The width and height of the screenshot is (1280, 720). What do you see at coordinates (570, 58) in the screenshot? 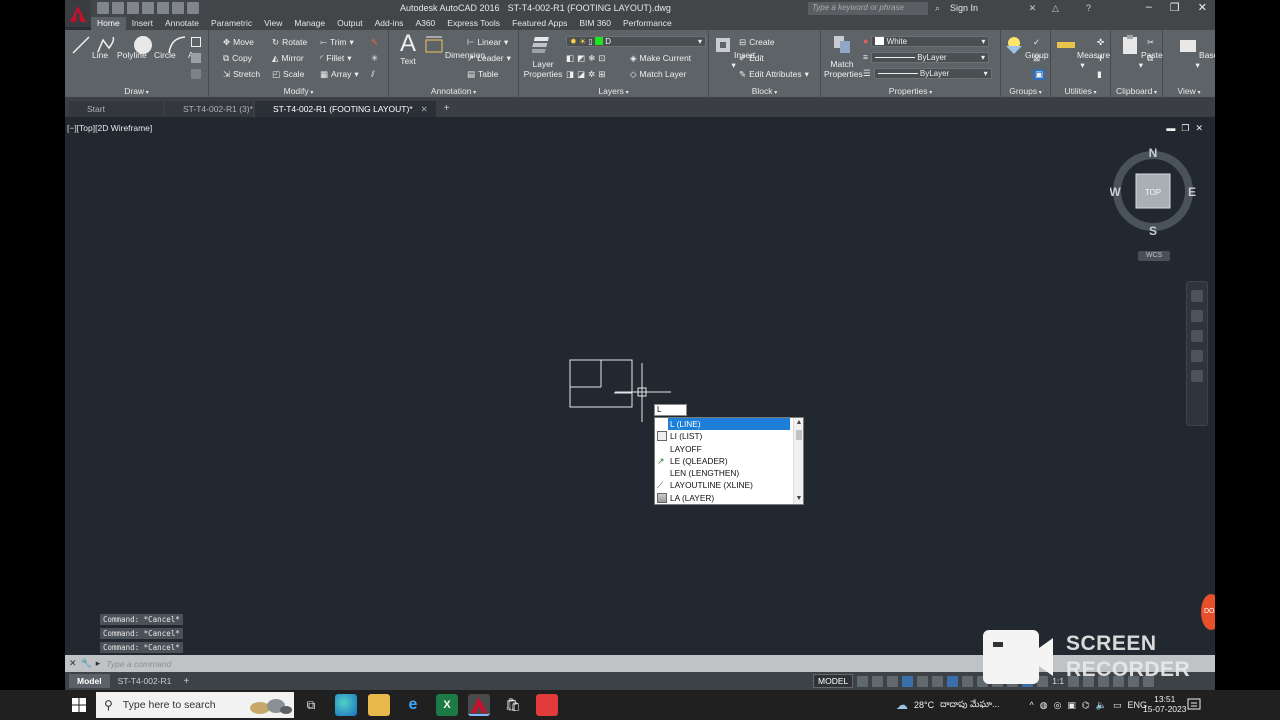
I see `layer-off-icon: ◧` at bounding box center [570, 58].